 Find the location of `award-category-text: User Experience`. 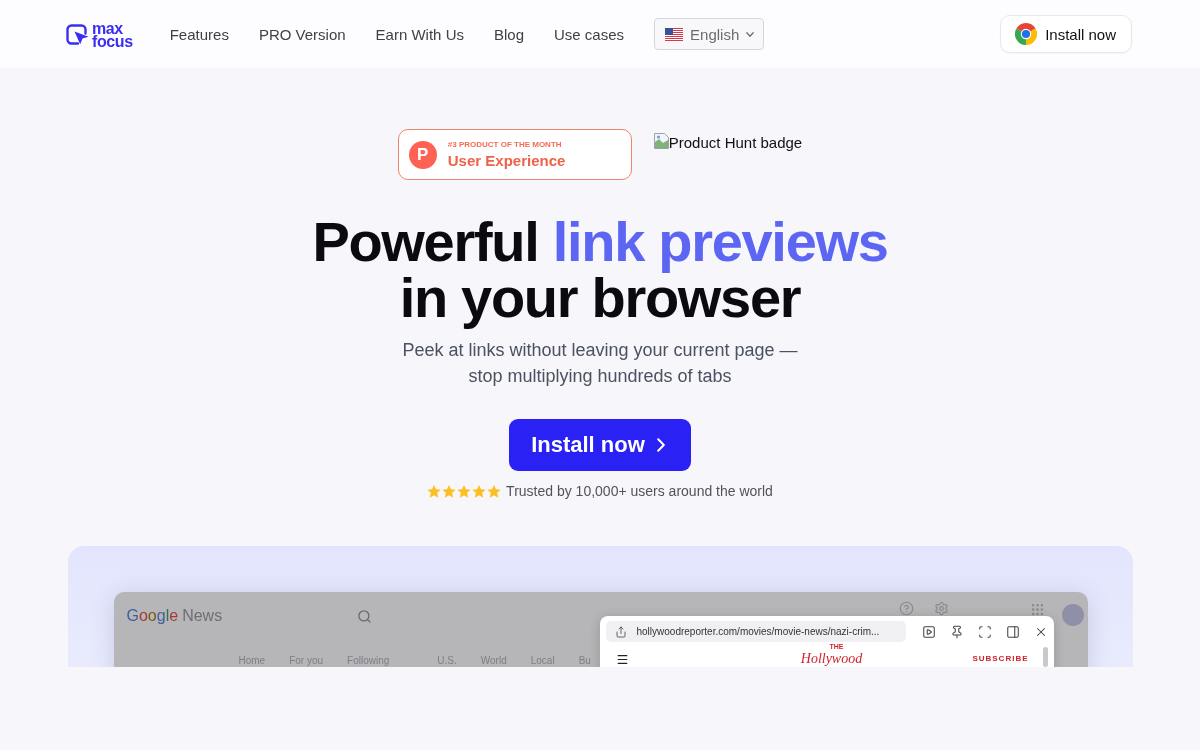

award-category-text: User Experience is located at coordinates (506, 160).